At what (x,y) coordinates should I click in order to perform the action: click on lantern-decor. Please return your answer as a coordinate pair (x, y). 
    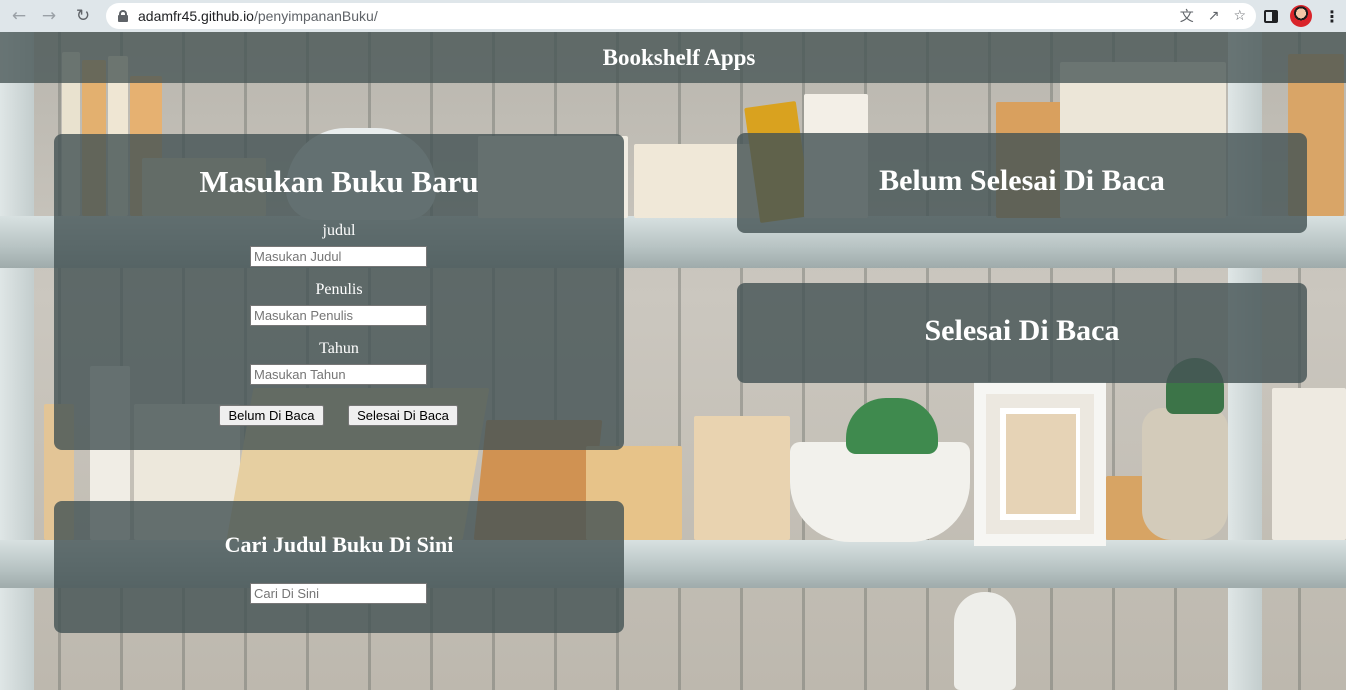
    Looking at the image, I should click on (985, 641).